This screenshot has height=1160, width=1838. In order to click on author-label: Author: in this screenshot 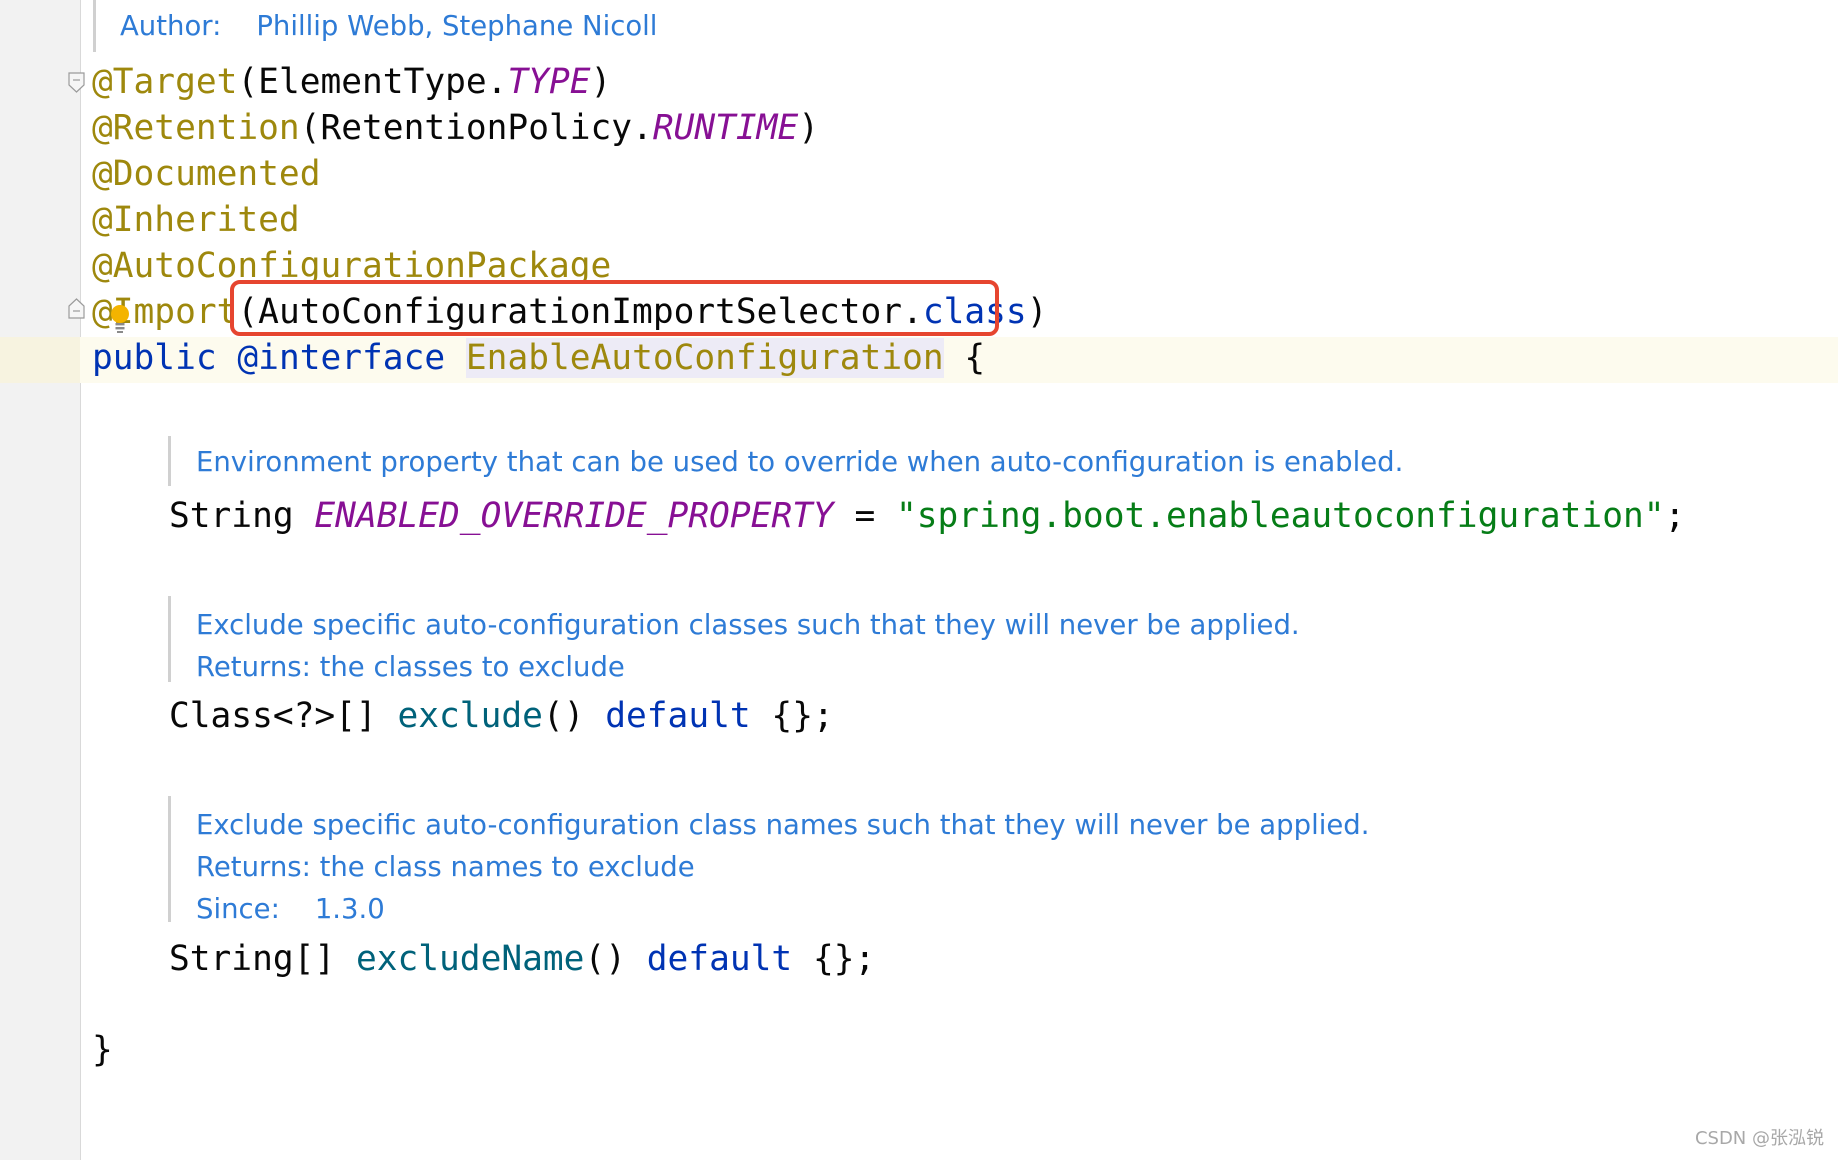, I will do `click(171, 26)`.